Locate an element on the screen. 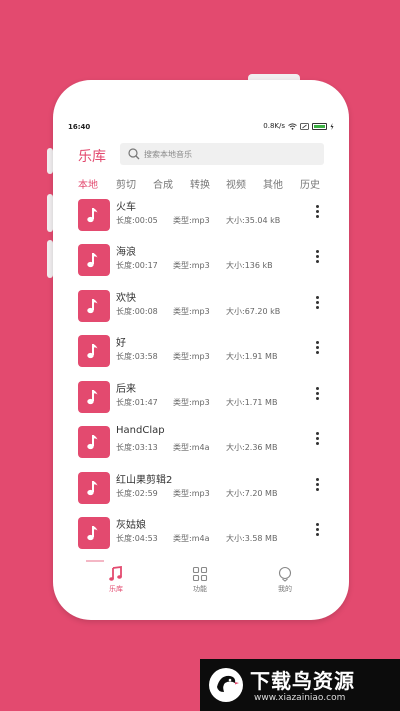 The height and width of the screenshot is (711, 400). list-item: 后来 长度:01:47 类型:mp3 大小:1.71 MB is located at coordinates (201, 398).